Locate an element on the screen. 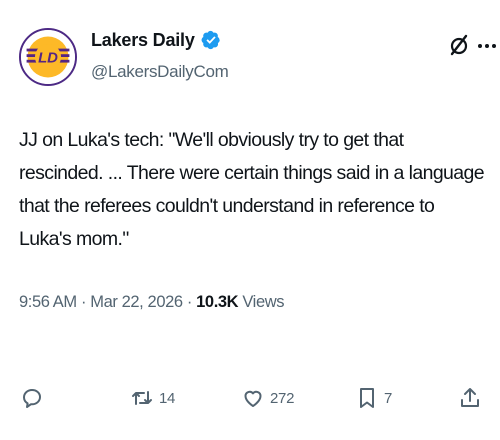 Image resolution: width=500 pixels, height=440 pixels. grok-icon is located at coordinates (459, 45).